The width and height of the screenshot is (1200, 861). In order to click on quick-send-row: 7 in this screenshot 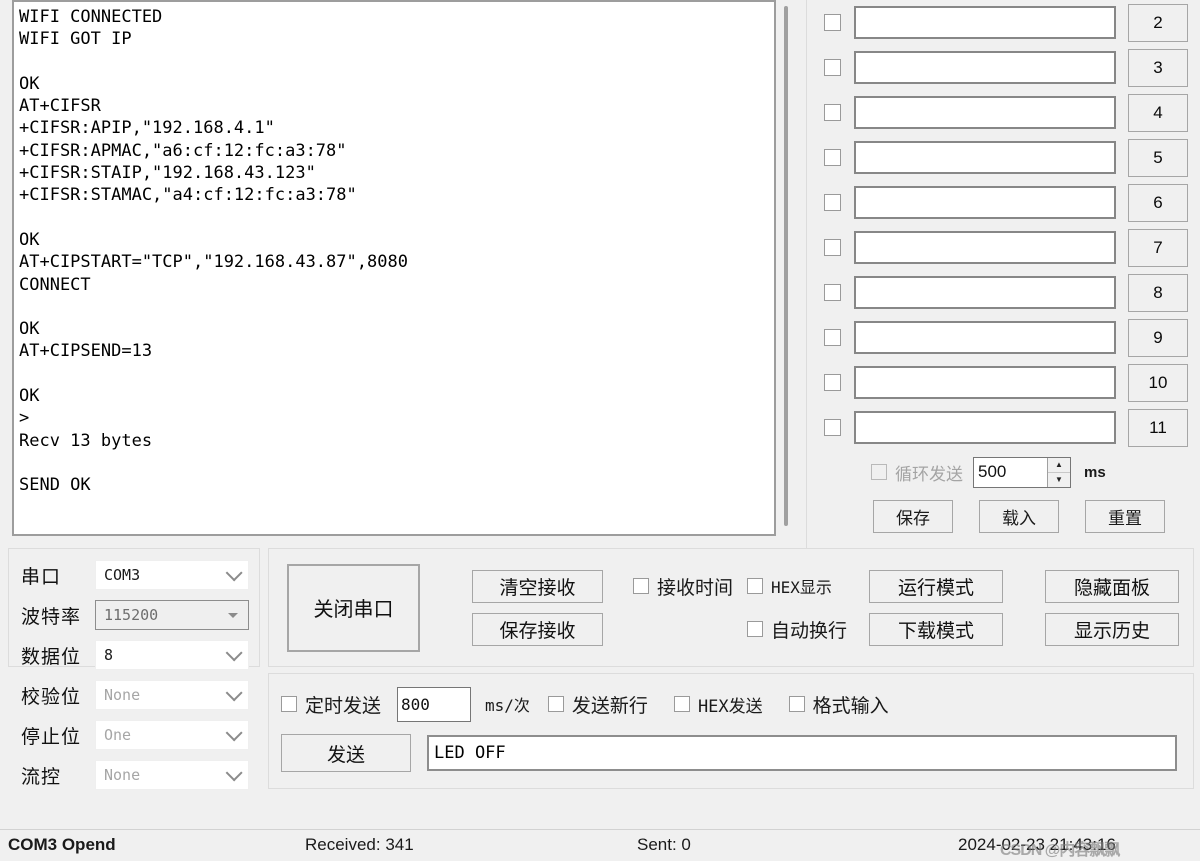, I will do `click(1004, 247)`.